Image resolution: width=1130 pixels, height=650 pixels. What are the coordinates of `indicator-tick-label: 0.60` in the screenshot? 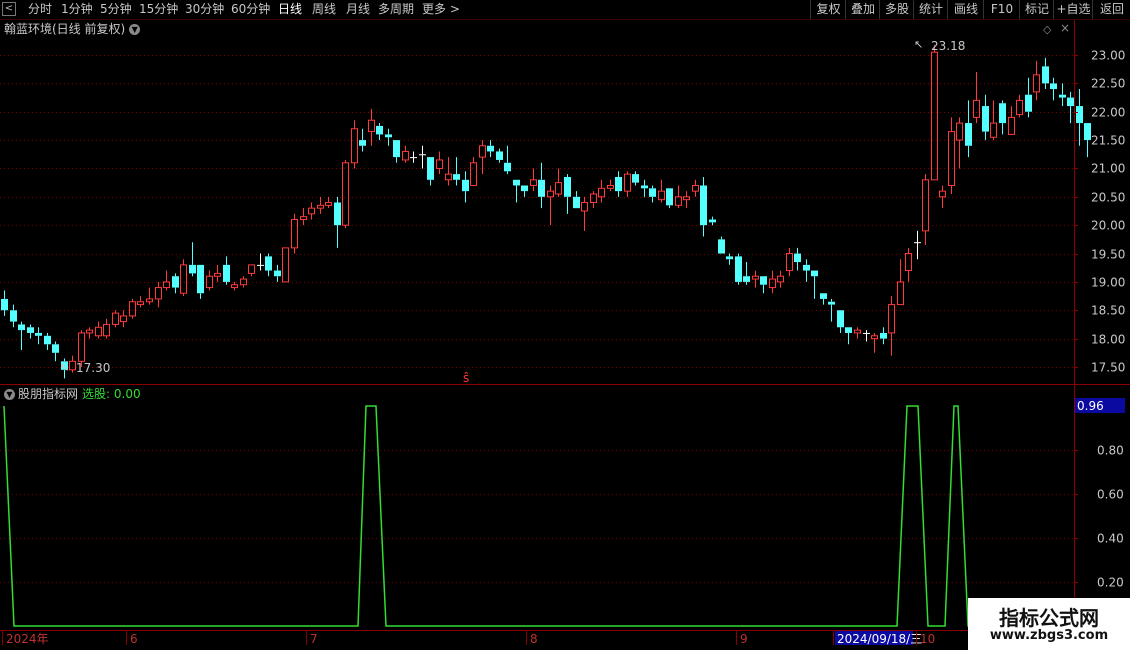 It's located at (1110, 495).